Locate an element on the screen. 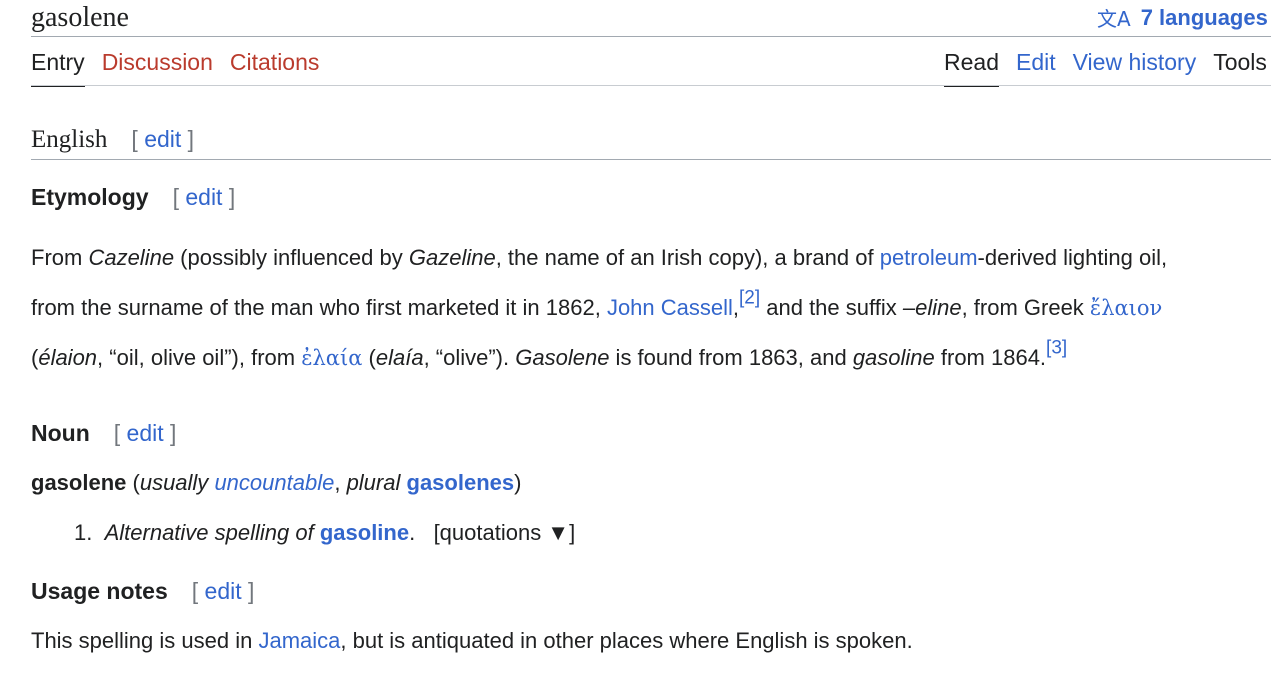 The image size is (1271, 692). tab-discussion: Discussion is located at coordinates (157, 67).